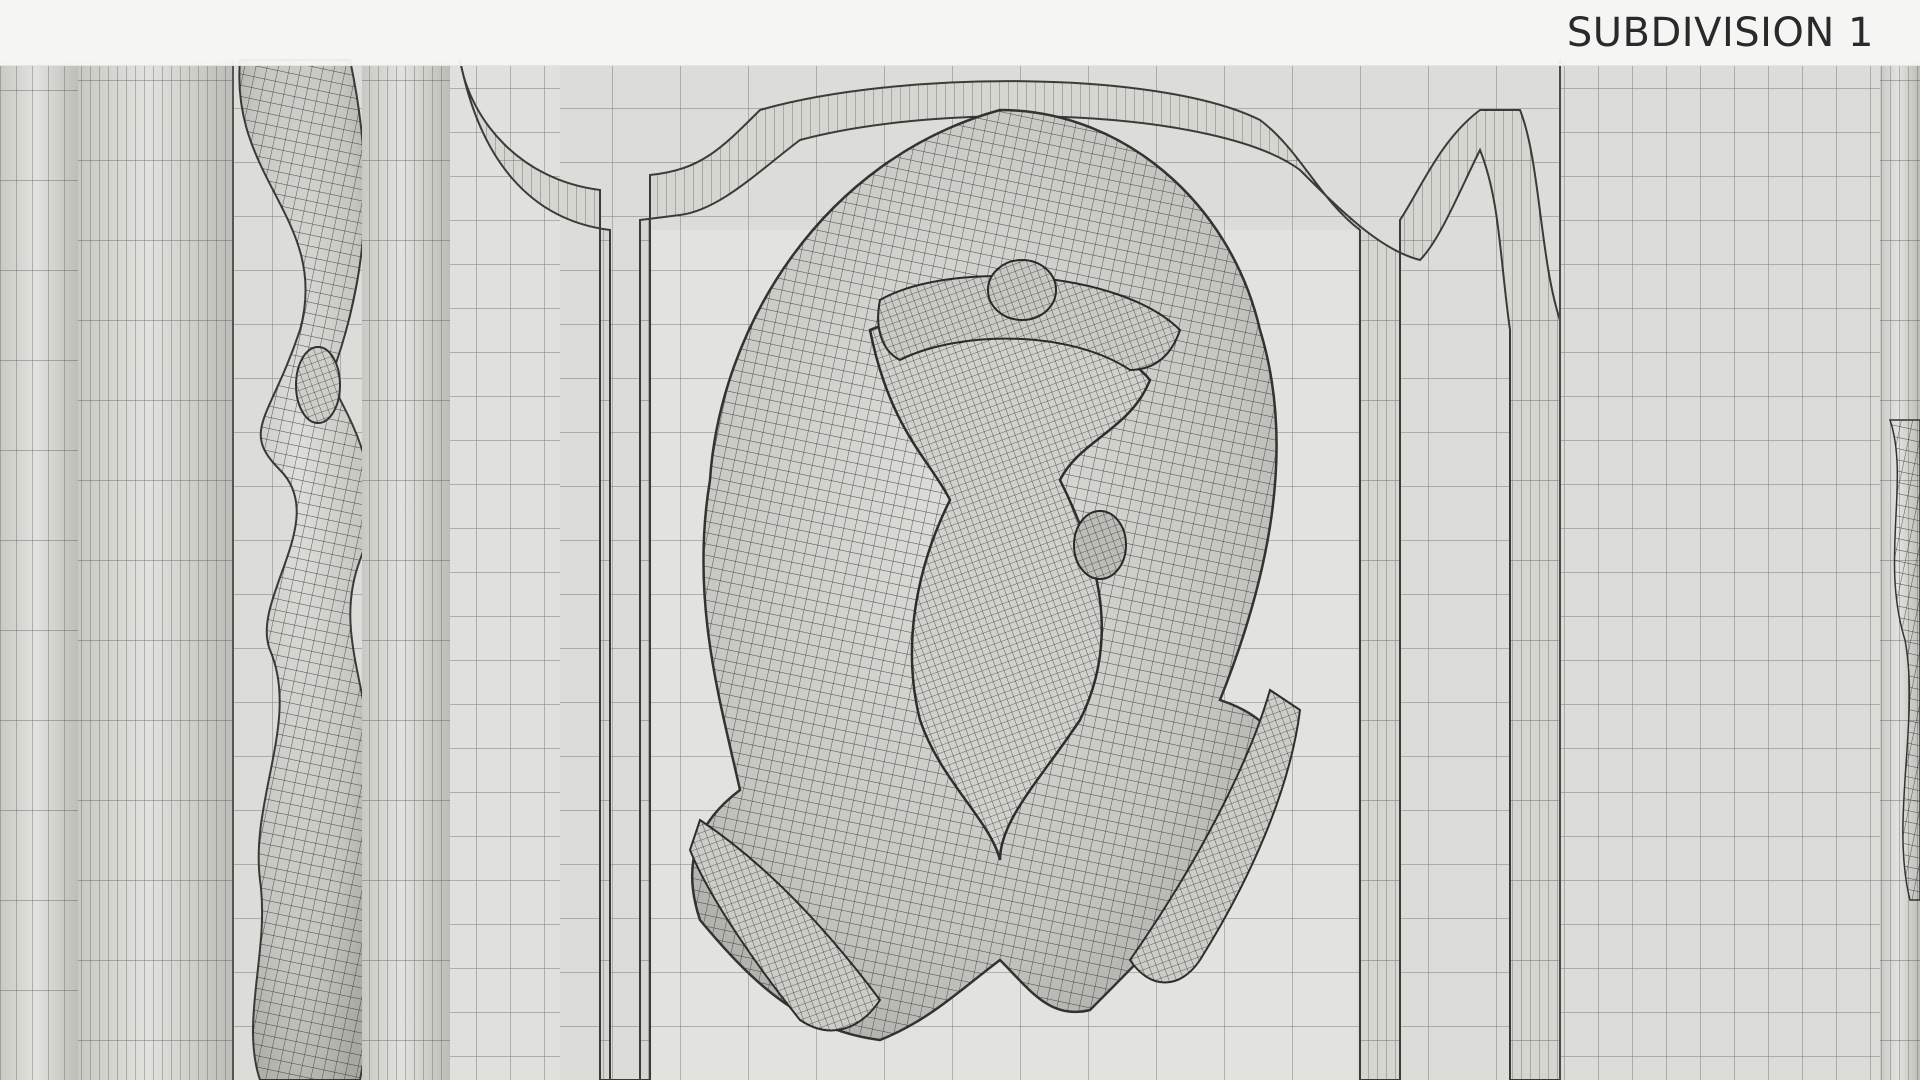 The width and height of the screenshot is (1920, 1080). I want to click on title-bar: SUBDIVISION 1, so click(960, 33).